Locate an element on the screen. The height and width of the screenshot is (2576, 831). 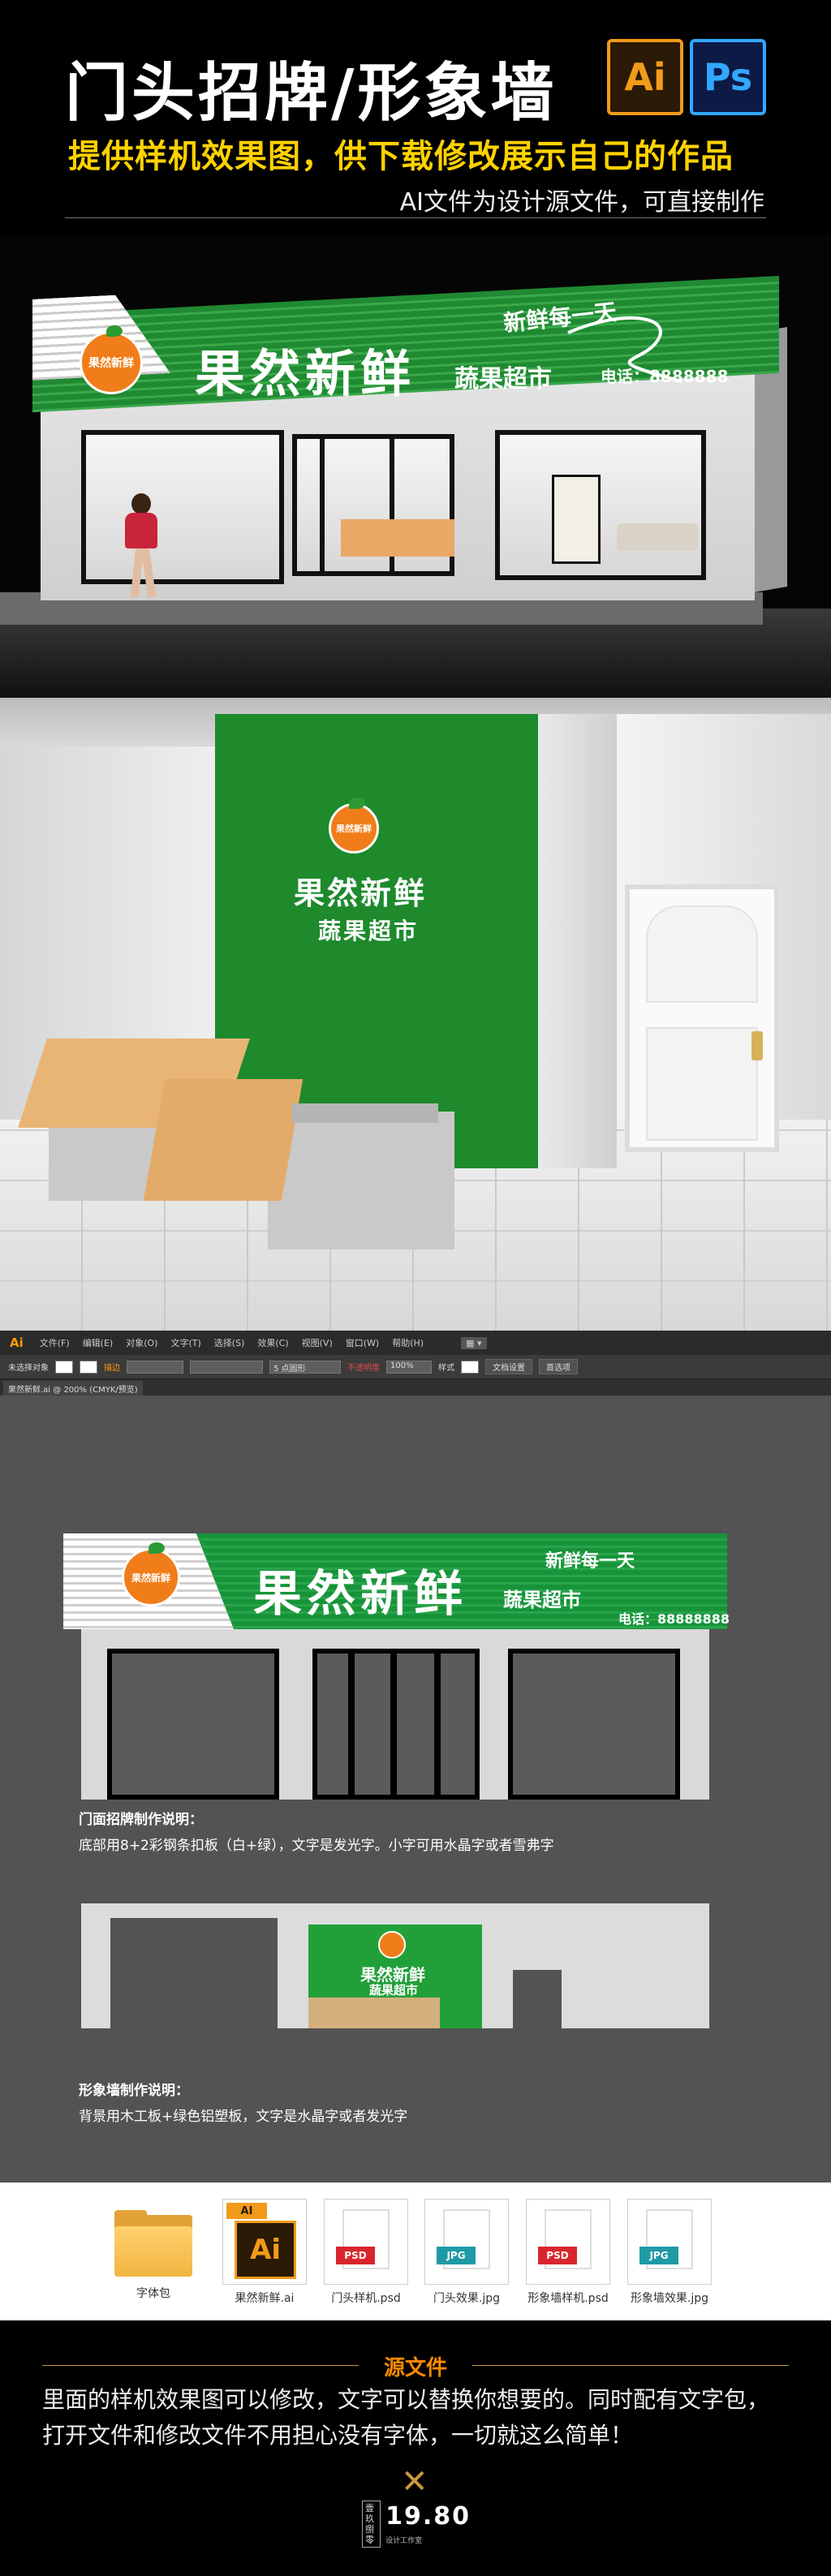
file-item-jpg-2: JPG 形象墙效果.jpg is located at coordinates (669, 2252).